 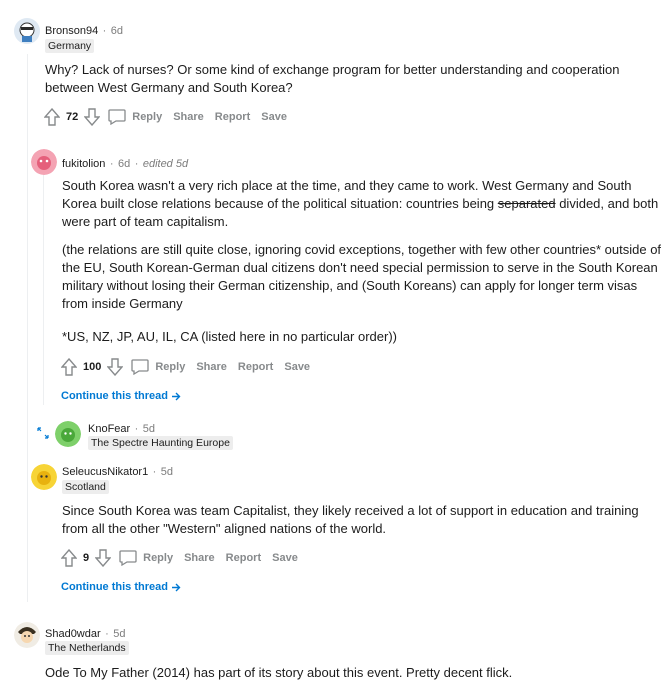 I want to click on user-flair: The Spectre Haunting Europe, so click(x=160, y=443).